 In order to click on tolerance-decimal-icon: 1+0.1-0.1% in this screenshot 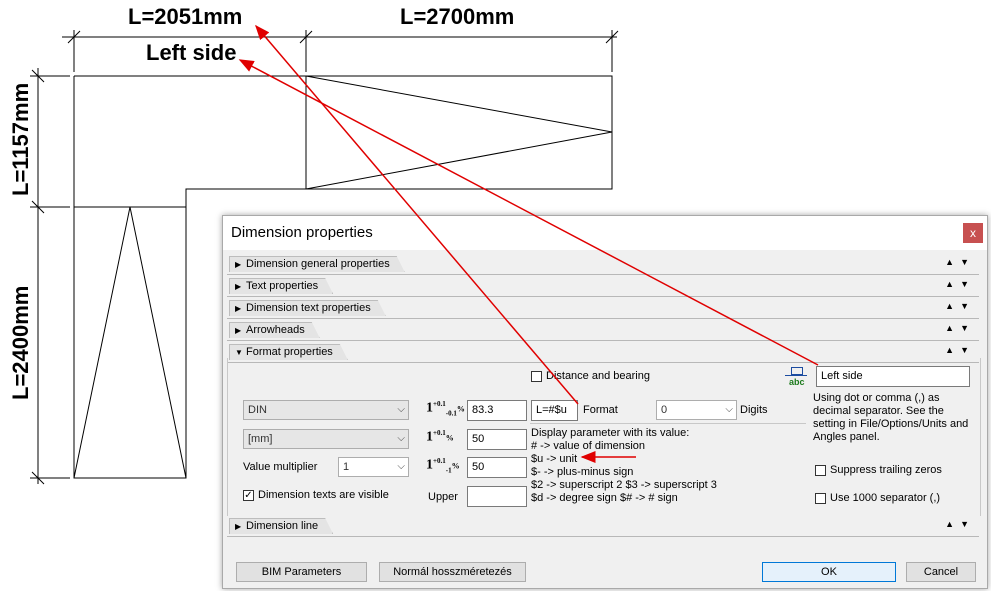, I will do `click(445, 409)`.